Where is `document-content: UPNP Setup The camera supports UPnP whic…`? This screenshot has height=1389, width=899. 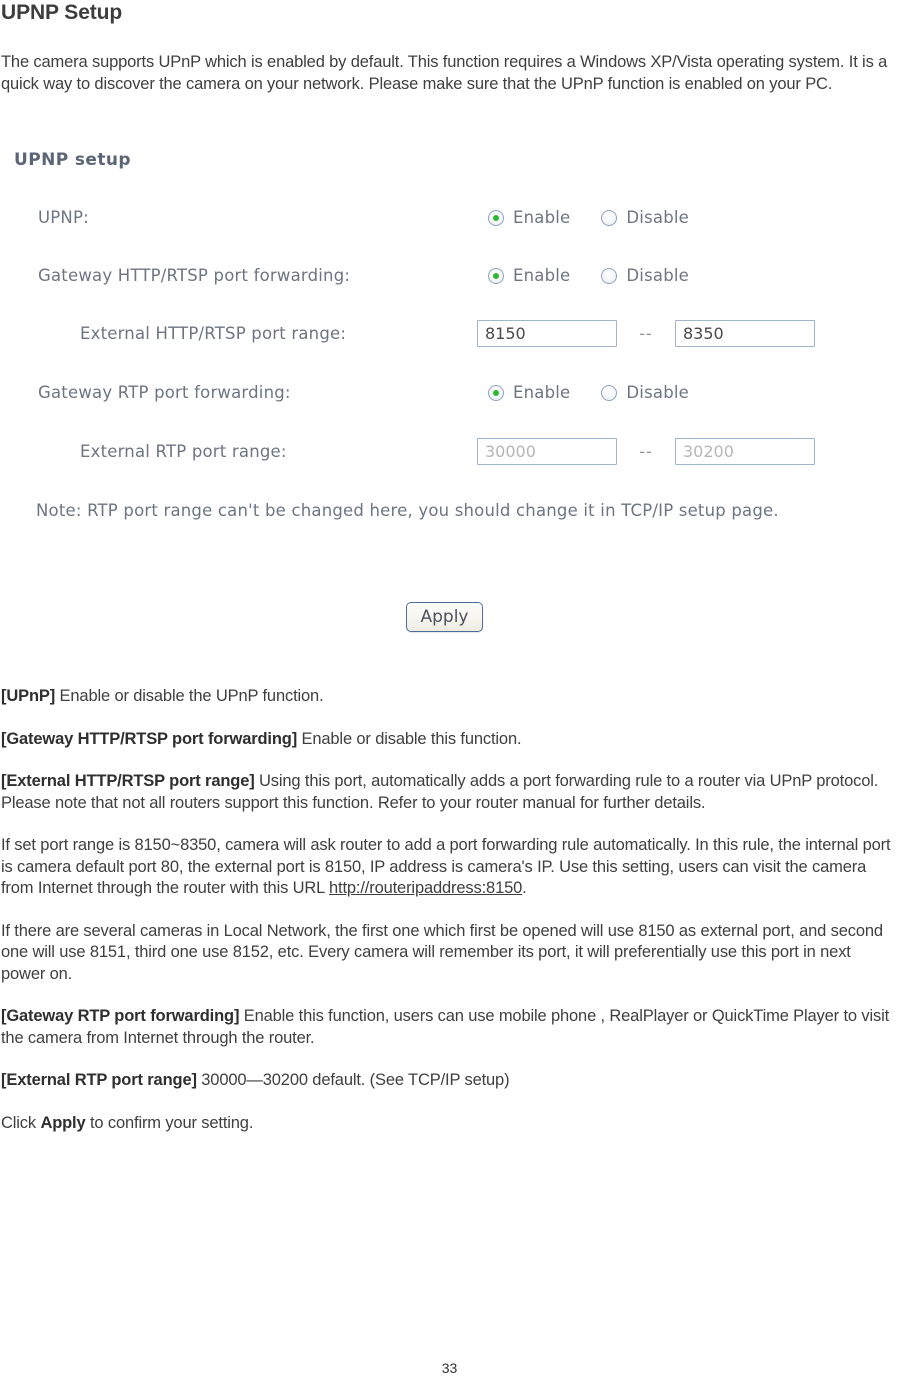
document-content: UPNP Setup The camera supports UPnP whic… is located at coordinates (449, 47).